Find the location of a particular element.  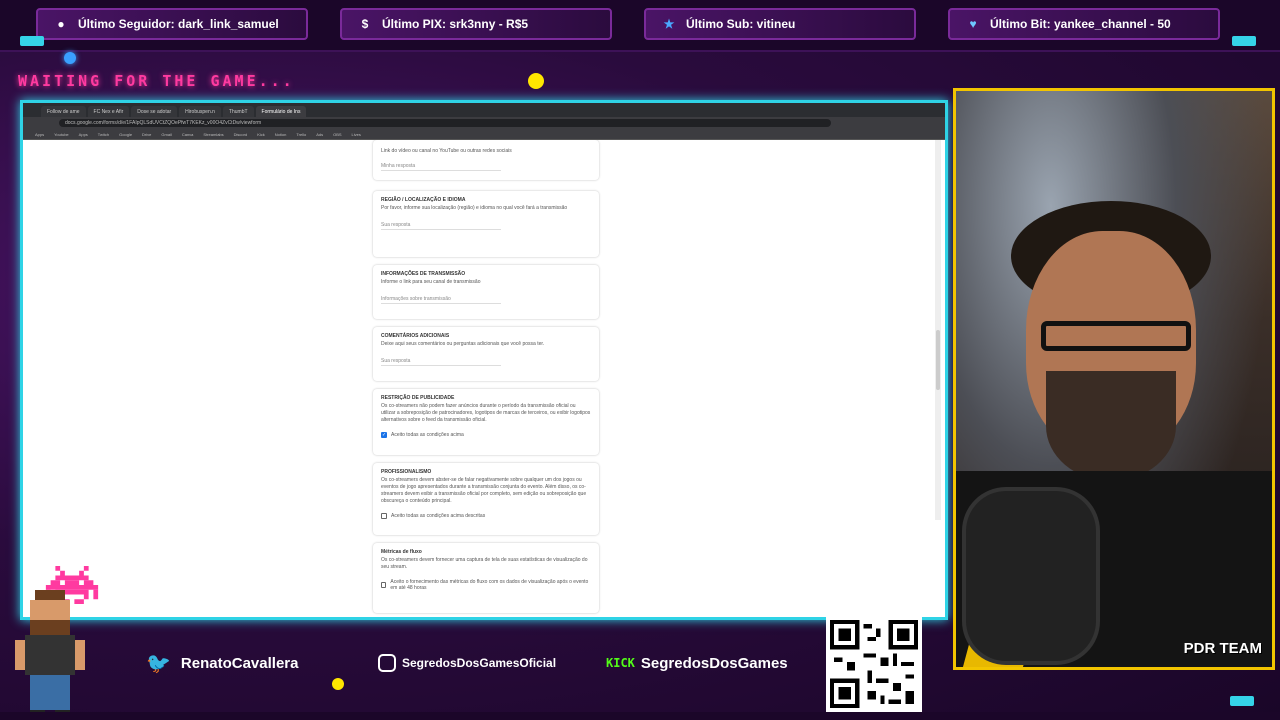

yellow-dot-small is located at coordinates (338, 684).